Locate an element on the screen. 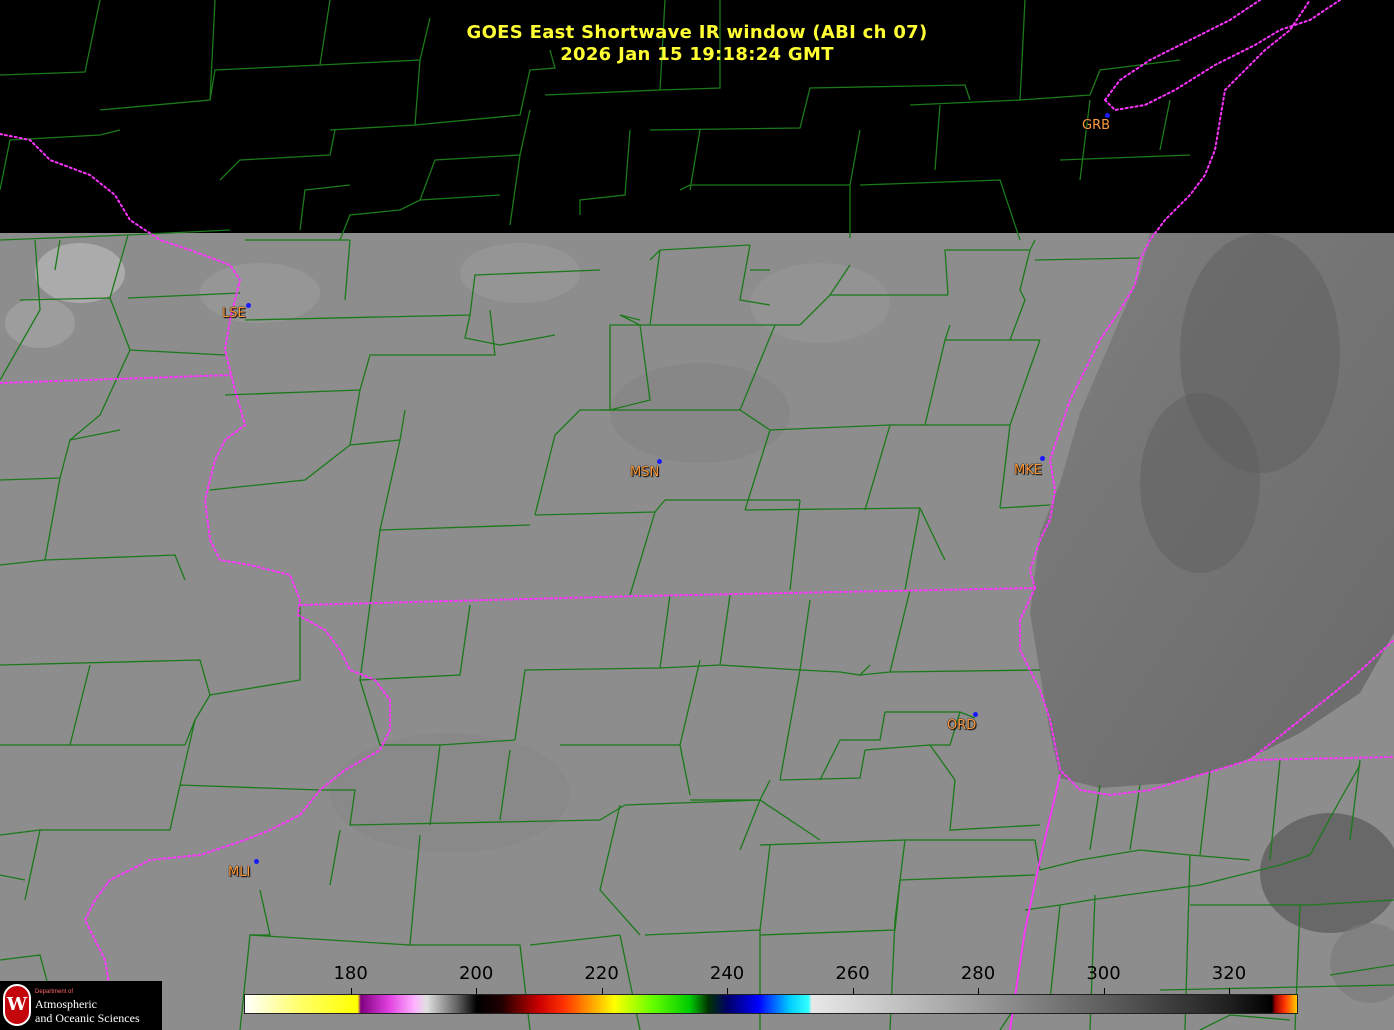  station-marker-mli is located at coordinates (256, 861).